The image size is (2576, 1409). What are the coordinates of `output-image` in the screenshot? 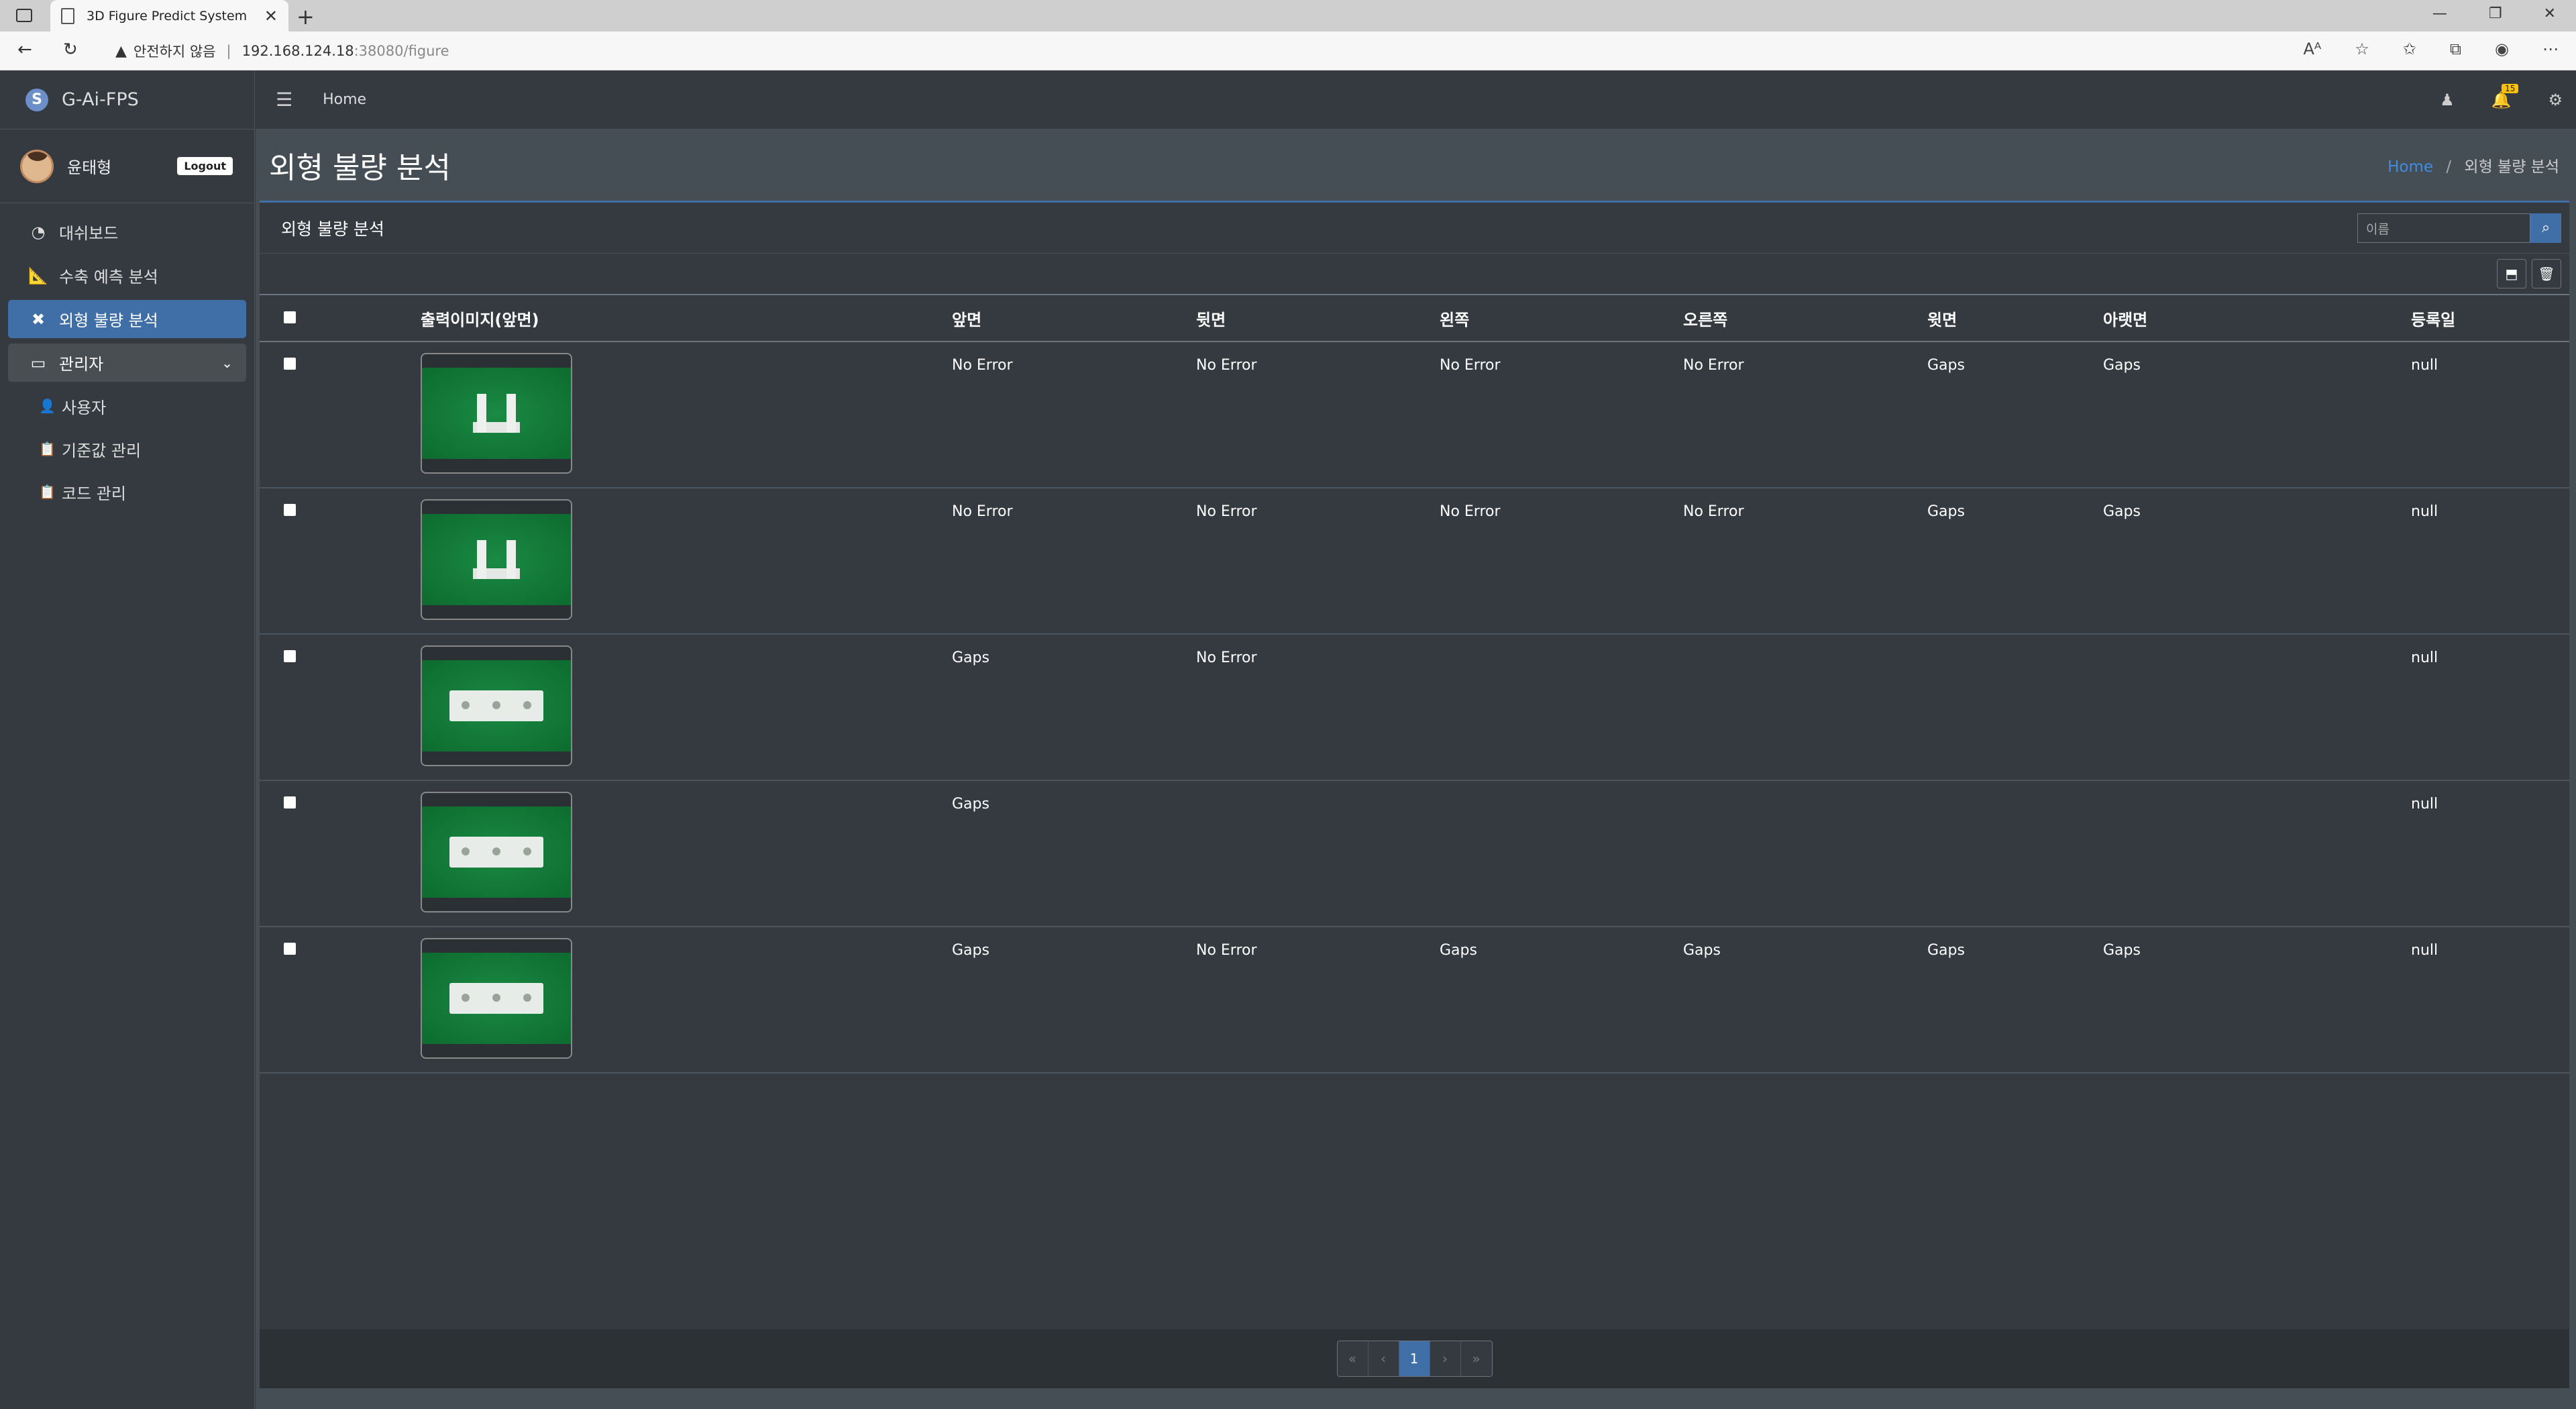 It's located at (496, 413).